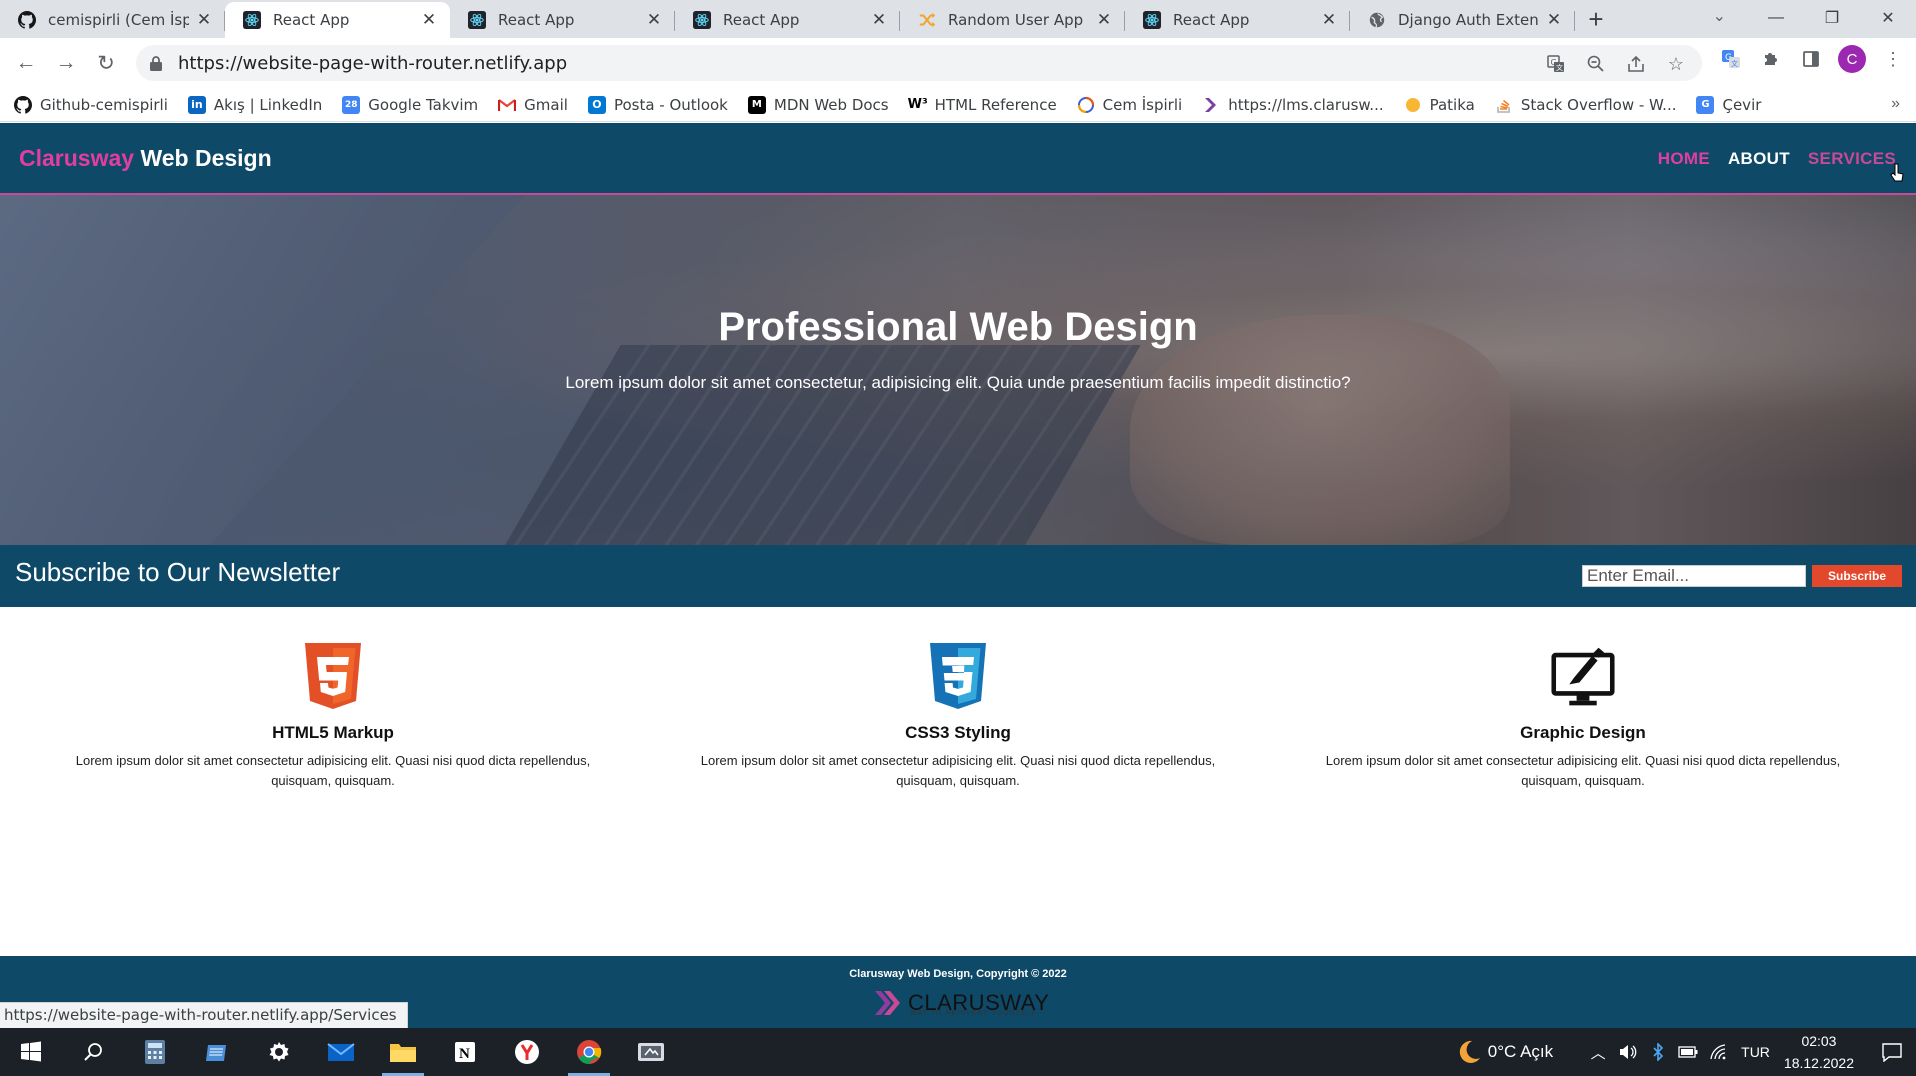 The height and width of the screenshot is (1076, 1916). I want to click on file-explorer-icon, so click(403, 1052).